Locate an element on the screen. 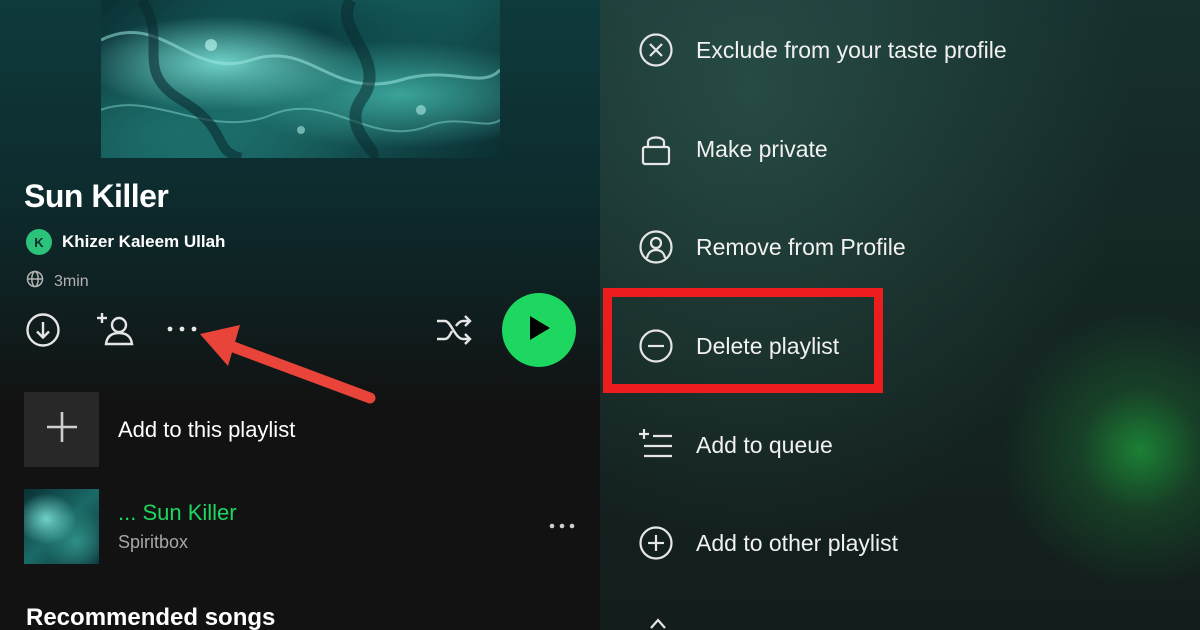  playlist-duration: 3min is located at coordinates (71, 281).